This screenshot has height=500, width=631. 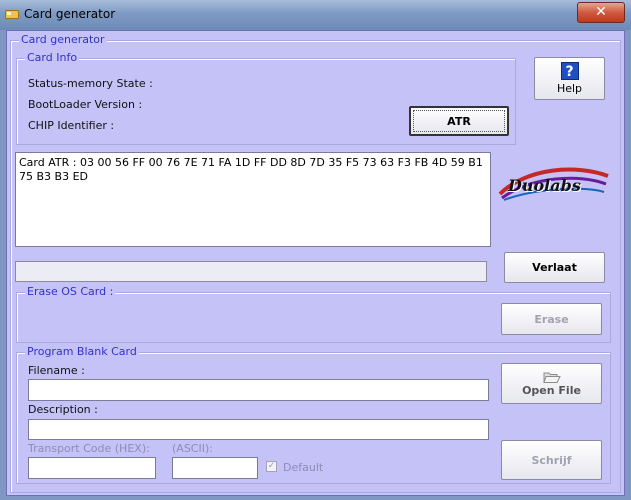 I want to click on transport-code-ascii-label: (ASCII):, so click(x=192, y=448).